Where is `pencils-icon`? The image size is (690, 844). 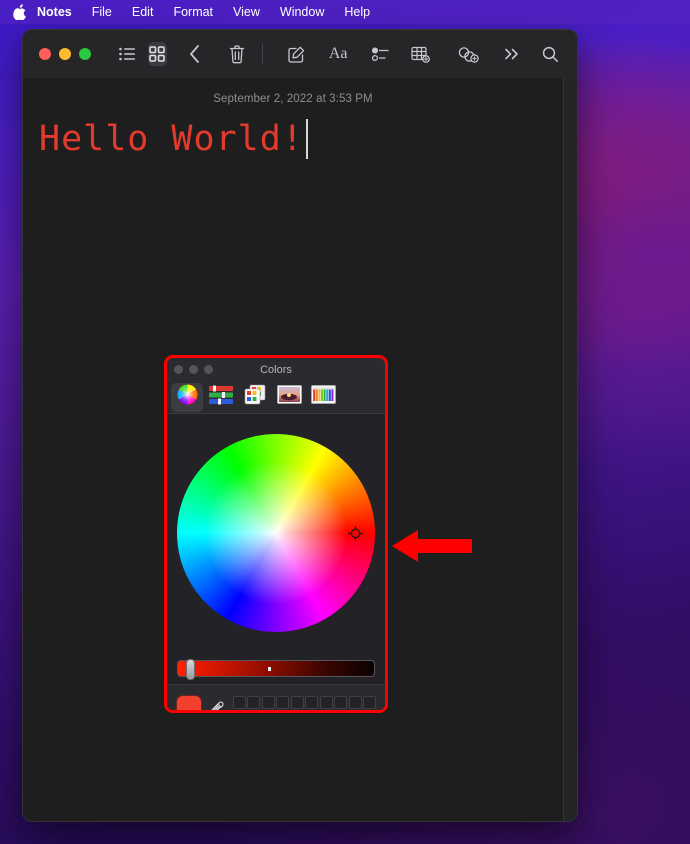 pencils-icon is located at coordinates (323, 397).